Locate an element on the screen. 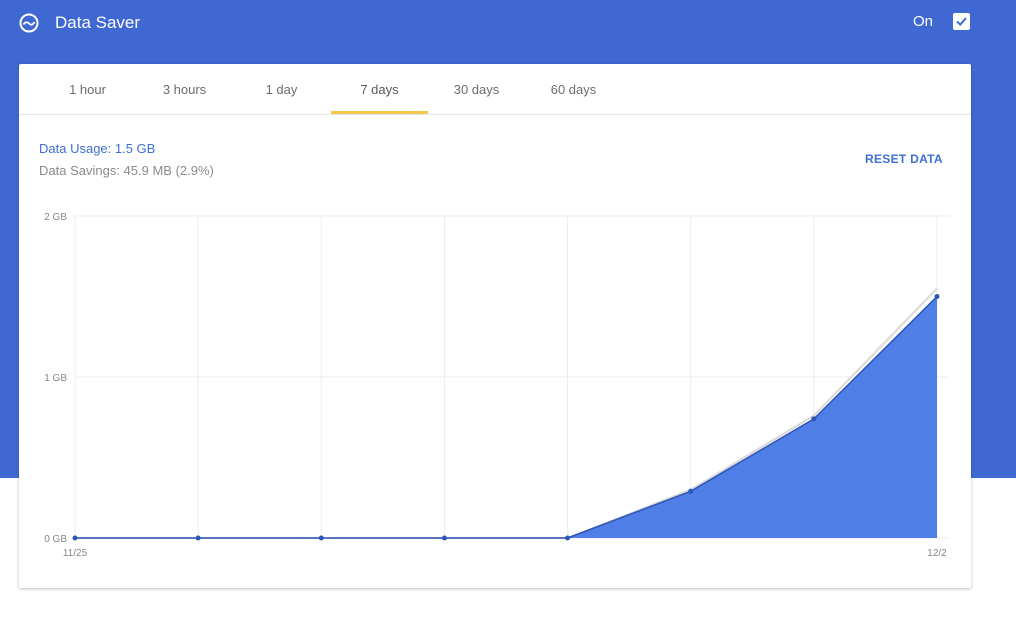  y-tick-label: 2 GB is located at coordinates (55, 217).